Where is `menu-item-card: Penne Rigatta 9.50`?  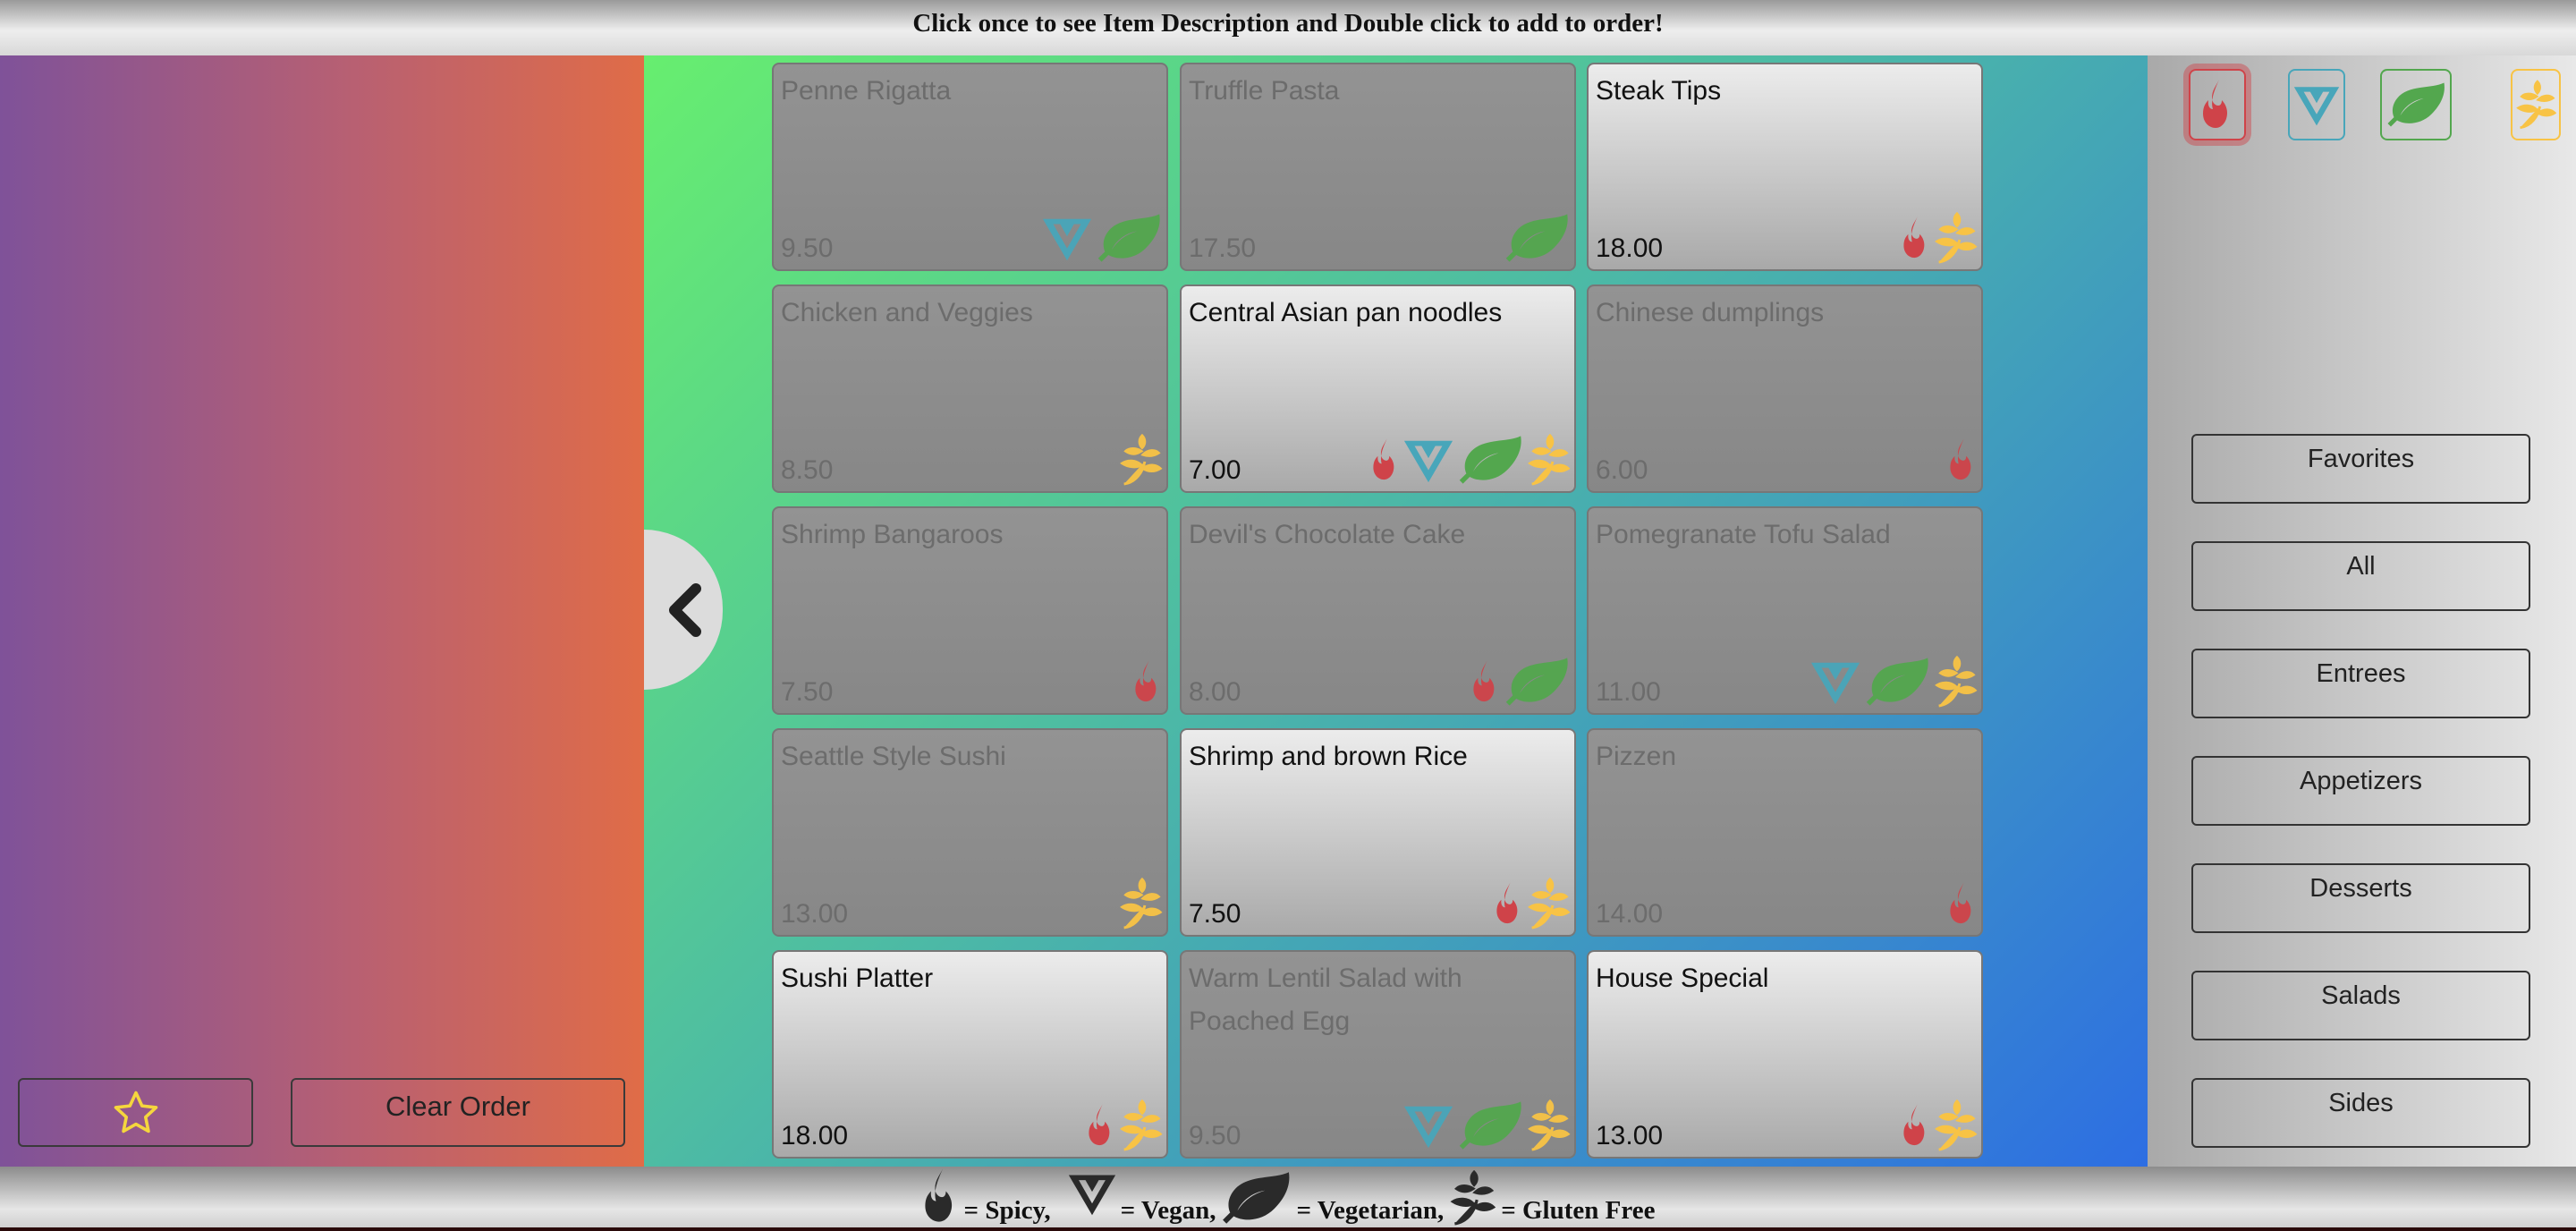 menu-item-card: Penne Rigatta 9.50 is located at coordinates (970, 167).